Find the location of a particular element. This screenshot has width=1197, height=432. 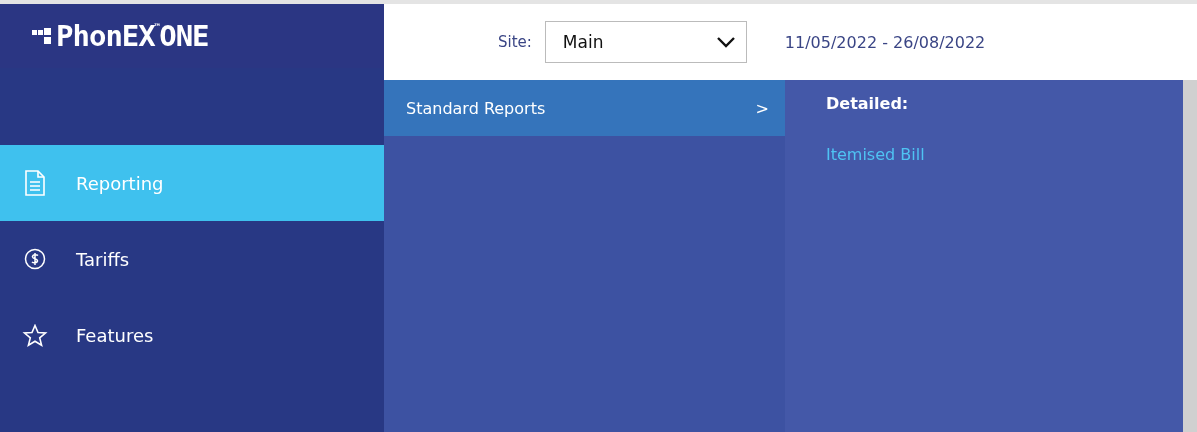

star-icon is located at coordinates (35, 335).